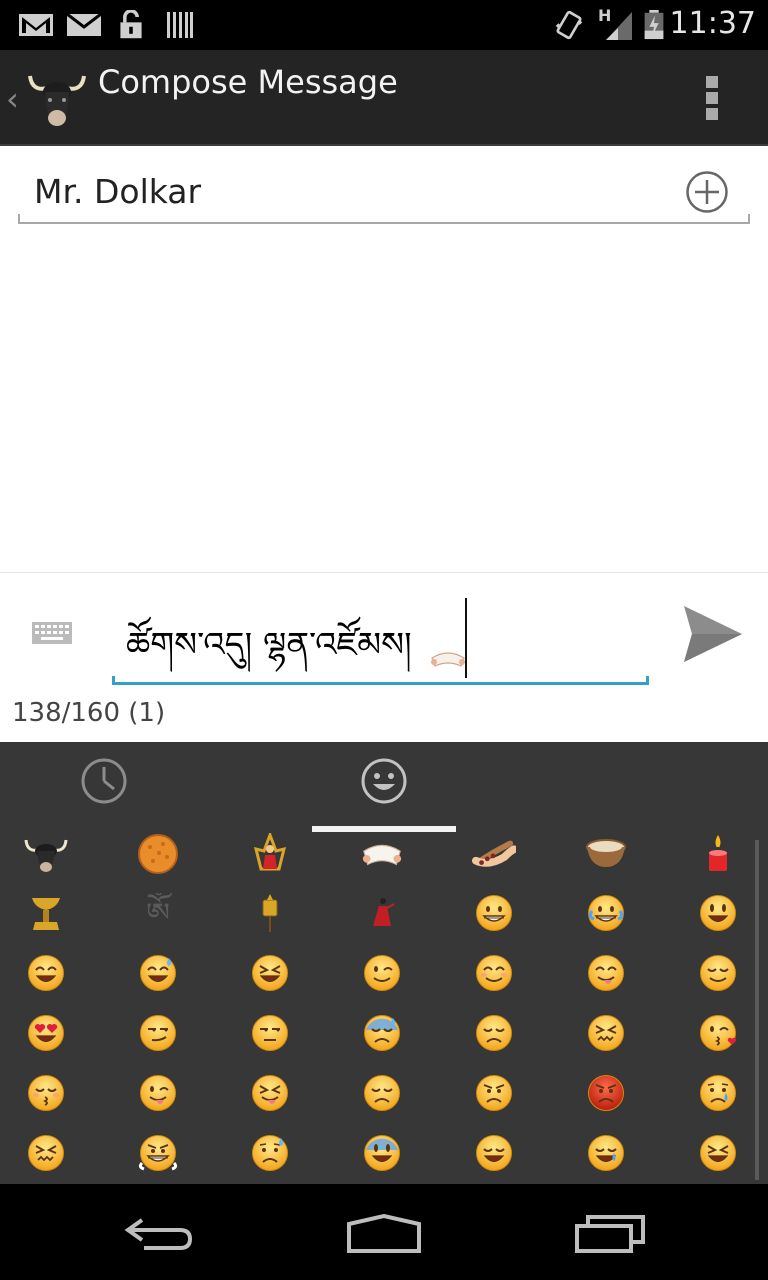 The width and height of the screenshot is (768, 1280). What do you see at coordinates (12, 99) in the screenshot?
I see `back-caret-icon: ‹` at bounding box center [12, 99].